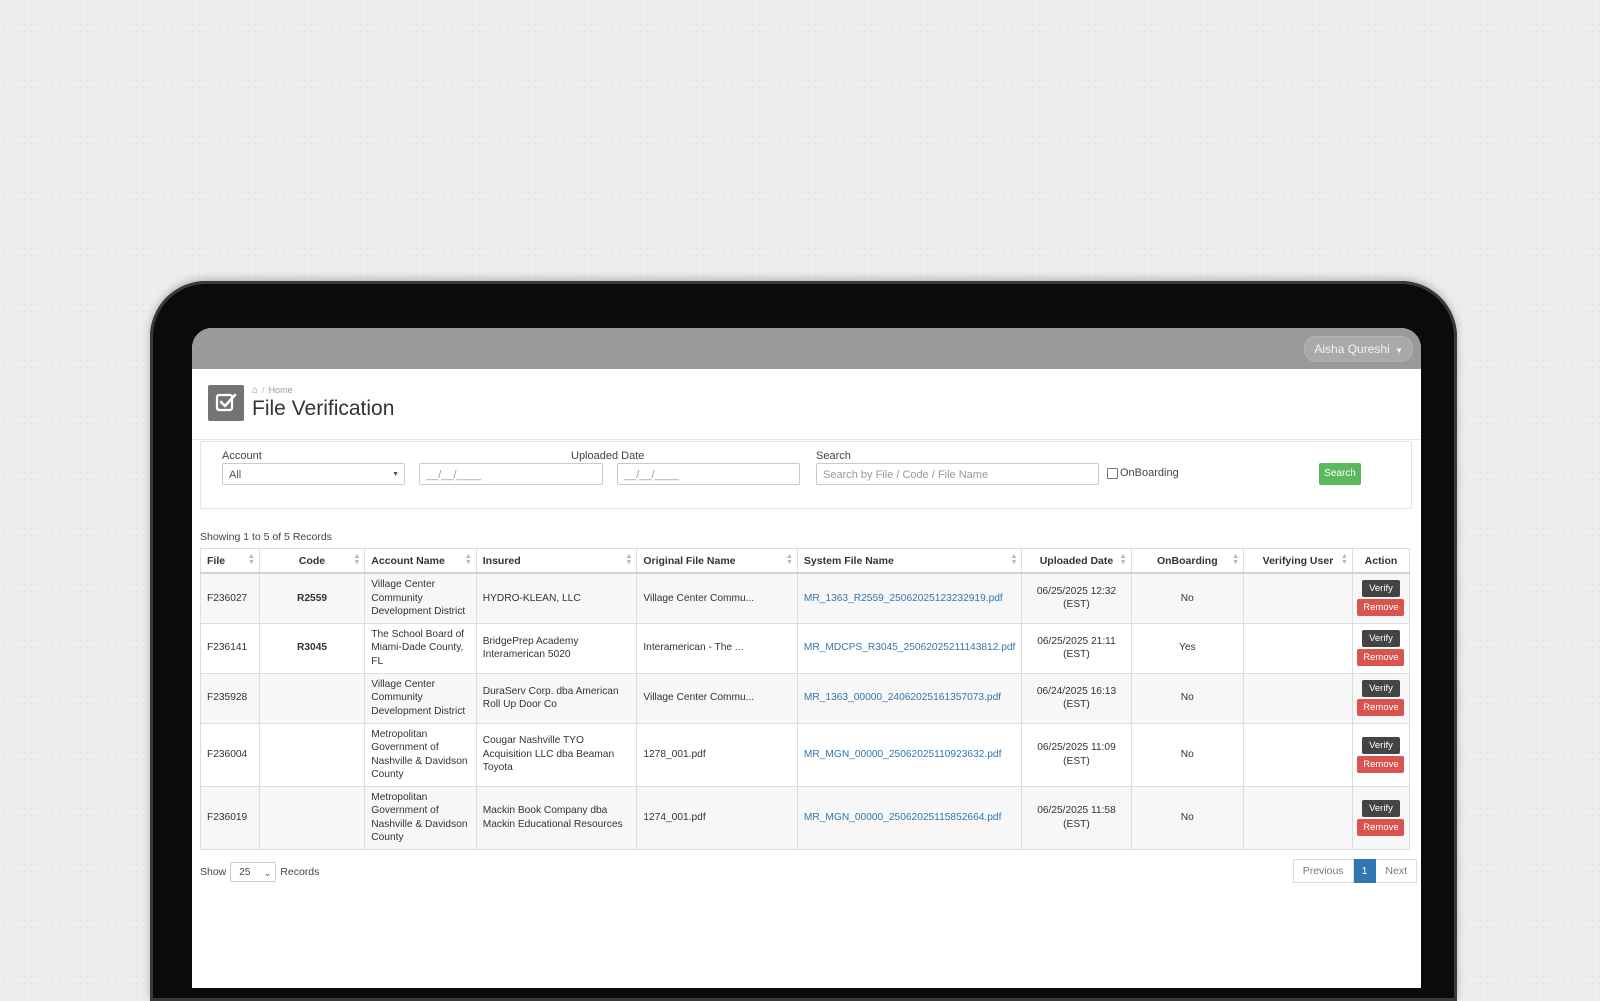 The width and height of the screenshot is (1600, 1001). Describe the element at coordinates (909, 647) in the screenshot. I see `system-file-link: MR_MDCPS_R3045_25062025211143812.pdf` at that location.